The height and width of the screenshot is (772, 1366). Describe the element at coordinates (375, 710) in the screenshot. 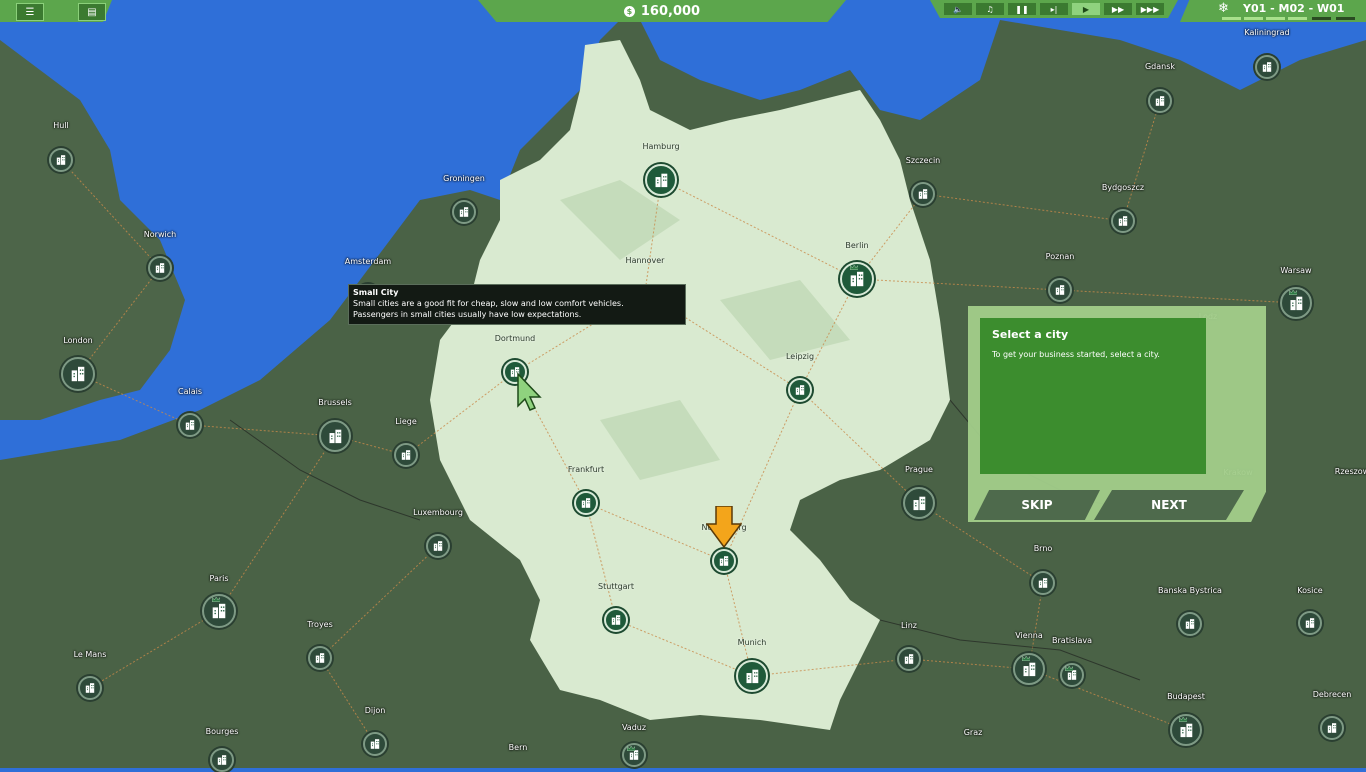

I see `city-label: Dijon` at that location.